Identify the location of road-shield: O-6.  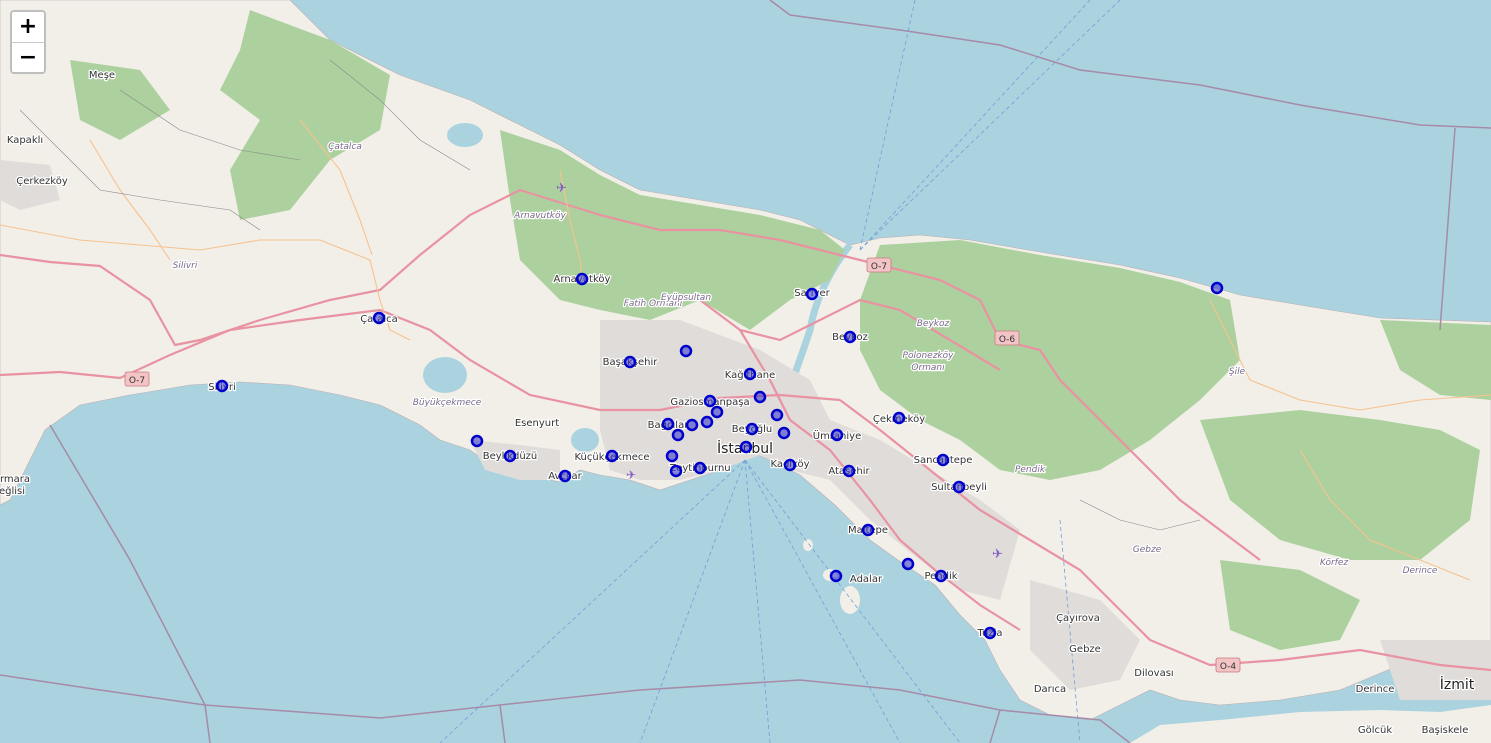
(1007, 338).